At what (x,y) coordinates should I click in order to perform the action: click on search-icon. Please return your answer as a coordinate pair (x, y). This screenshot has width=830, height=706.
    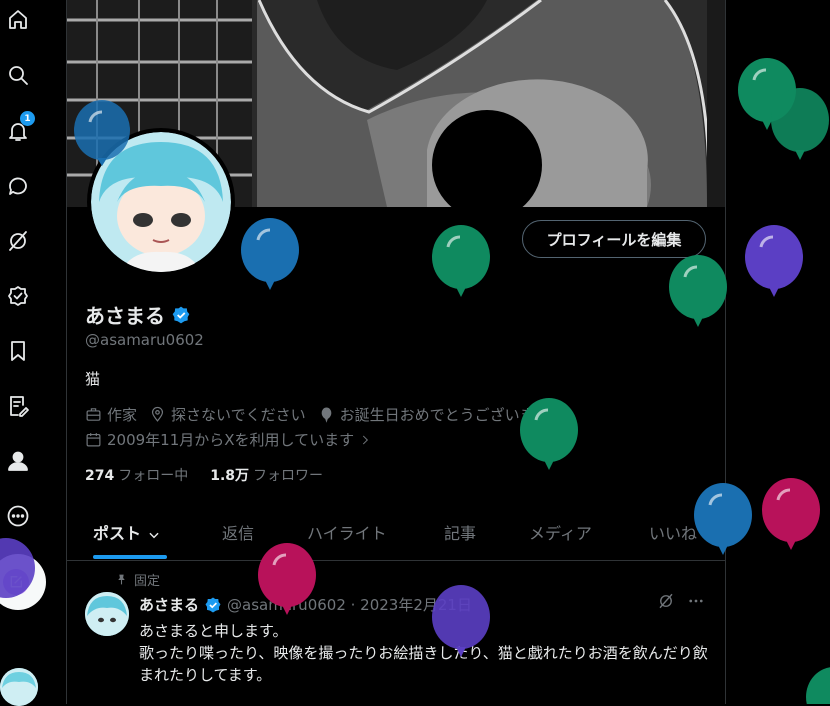
    Looking at the image, I should click on (18, 75).